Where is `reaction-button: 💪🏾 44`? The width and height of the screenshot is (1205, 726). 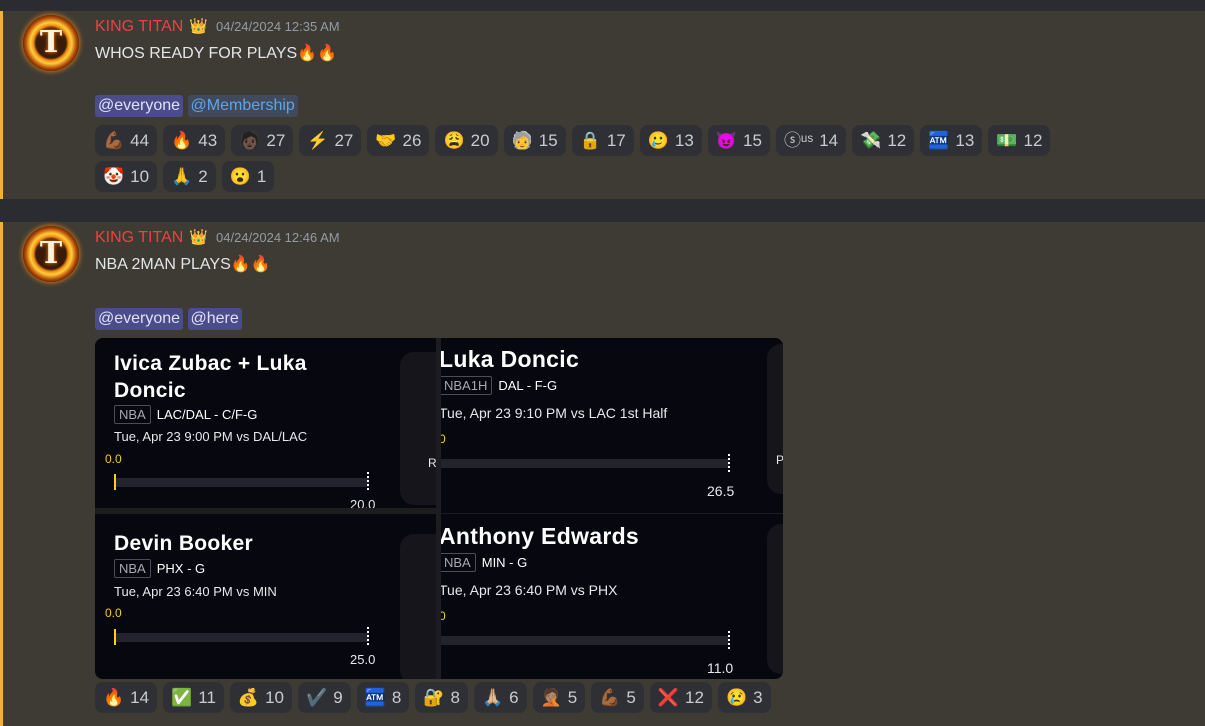
reaction-button: 💪🏾 44 is located at coordinates (126, 140).